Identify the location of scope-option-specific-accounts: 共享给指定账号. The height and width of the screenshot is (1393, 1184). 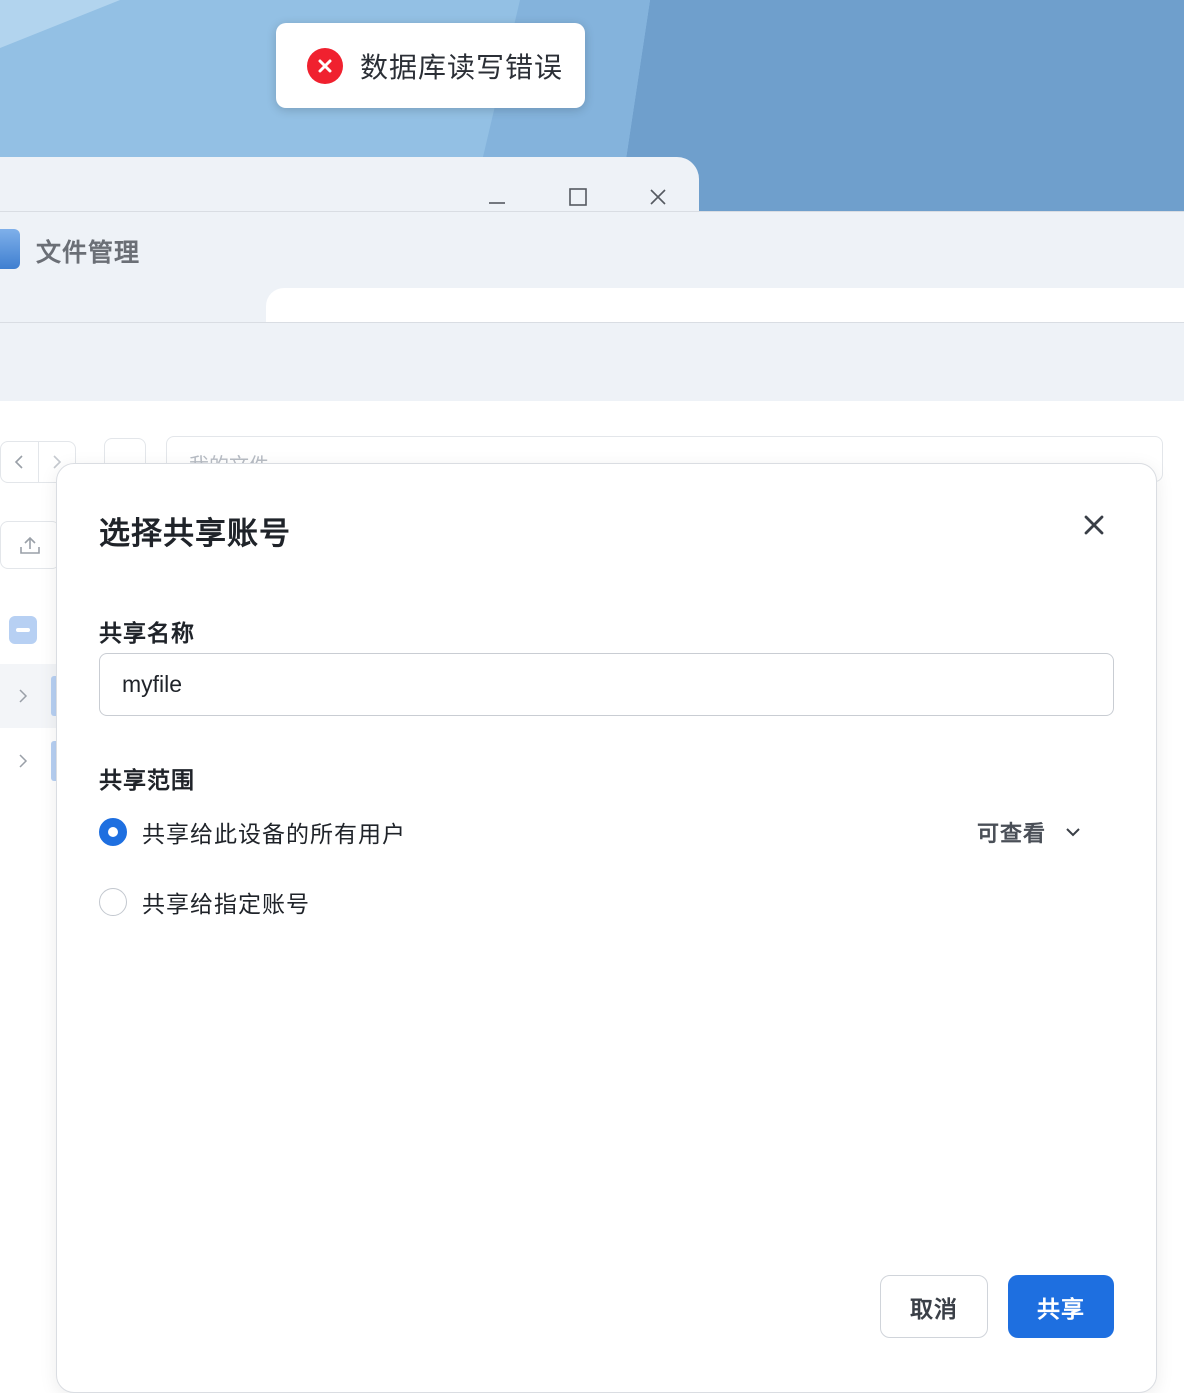
(204, 902).